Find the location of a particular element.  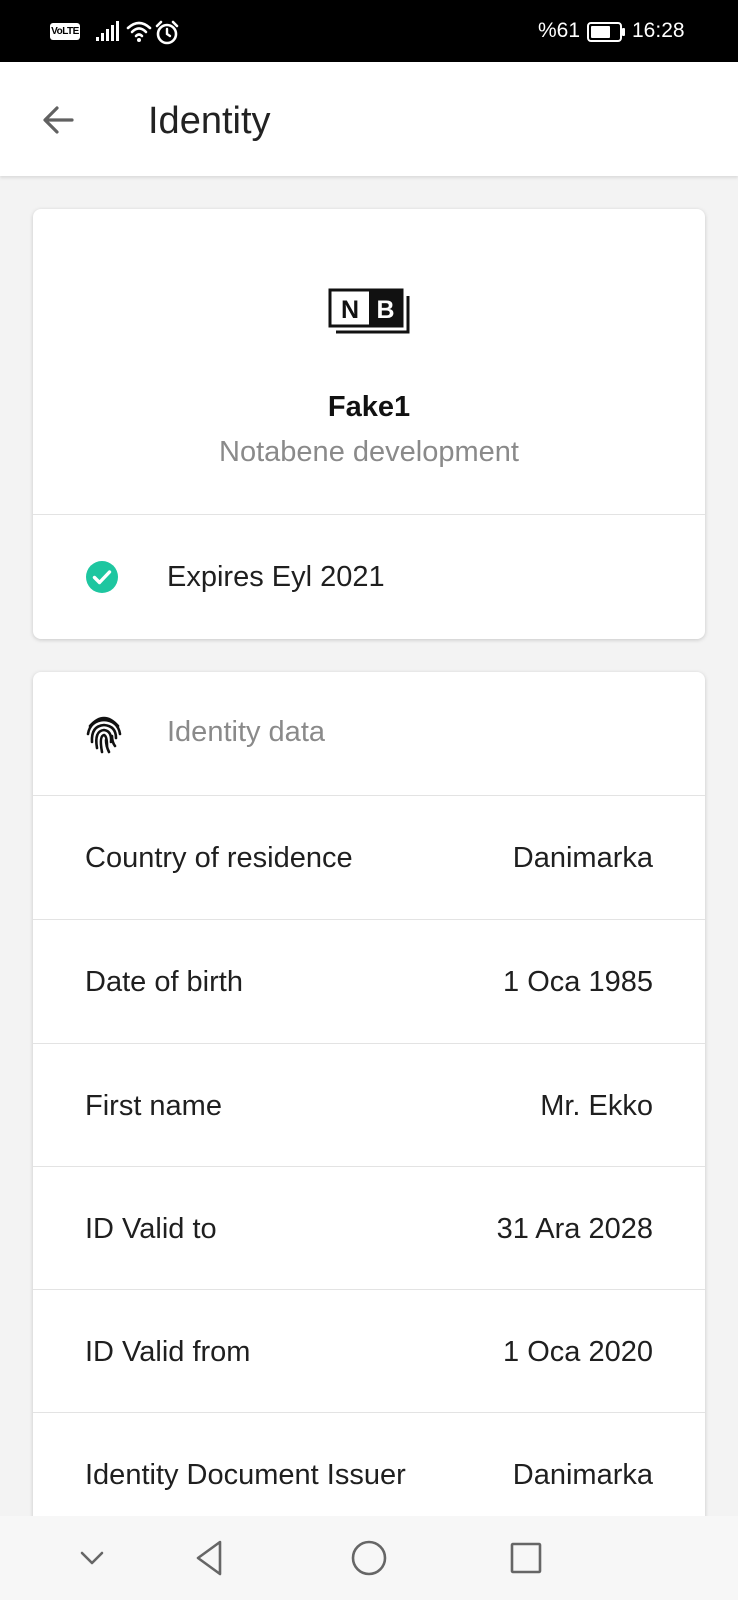

data-row-id-valid-from: ID Valid from 1 Oca 2020 is located at coordinates (369, 1351).